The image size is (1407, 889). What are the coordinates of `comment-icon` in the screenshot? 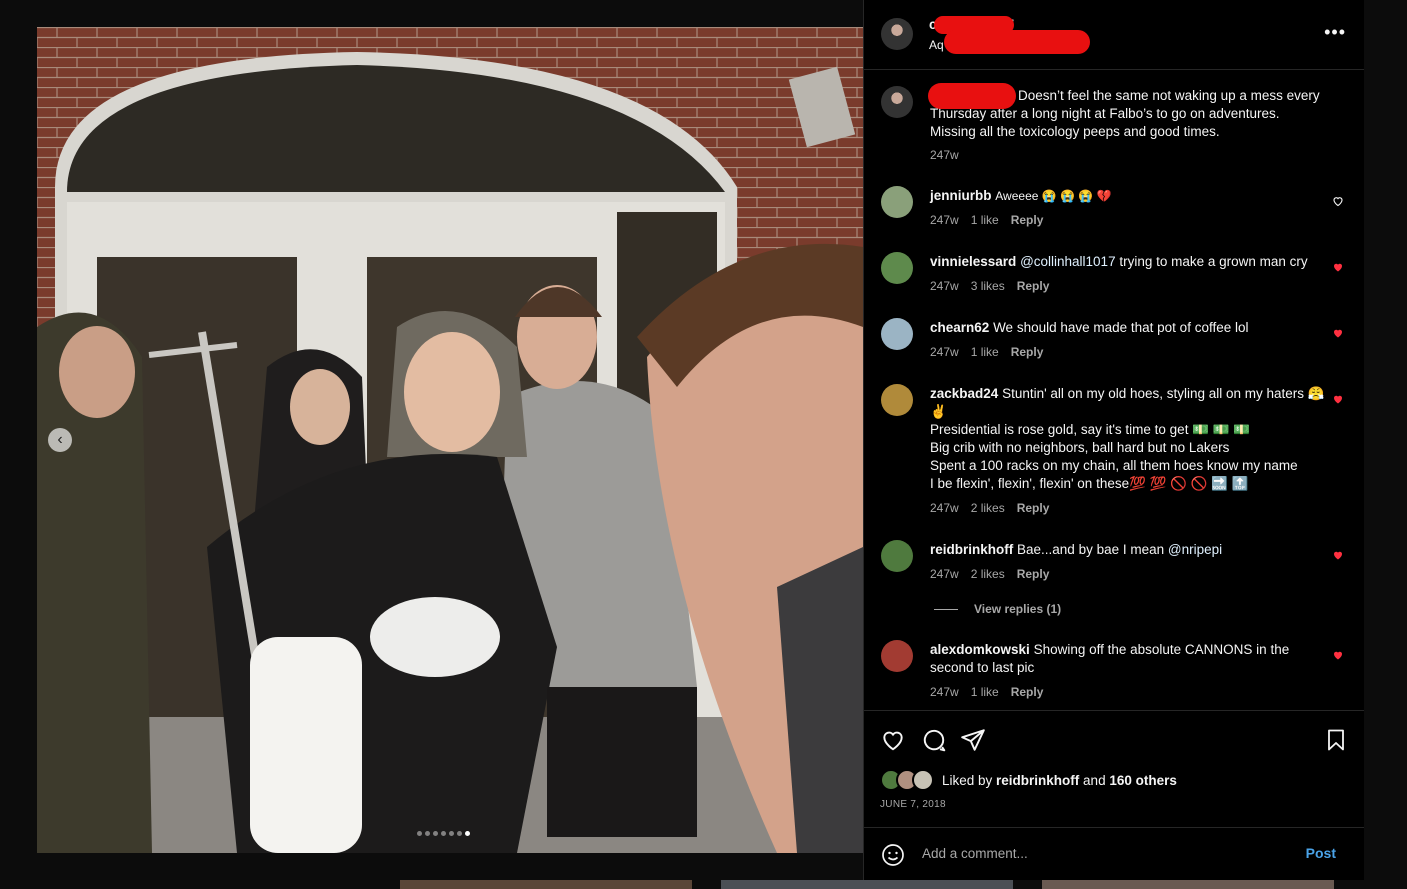 It's located at (934, 740).